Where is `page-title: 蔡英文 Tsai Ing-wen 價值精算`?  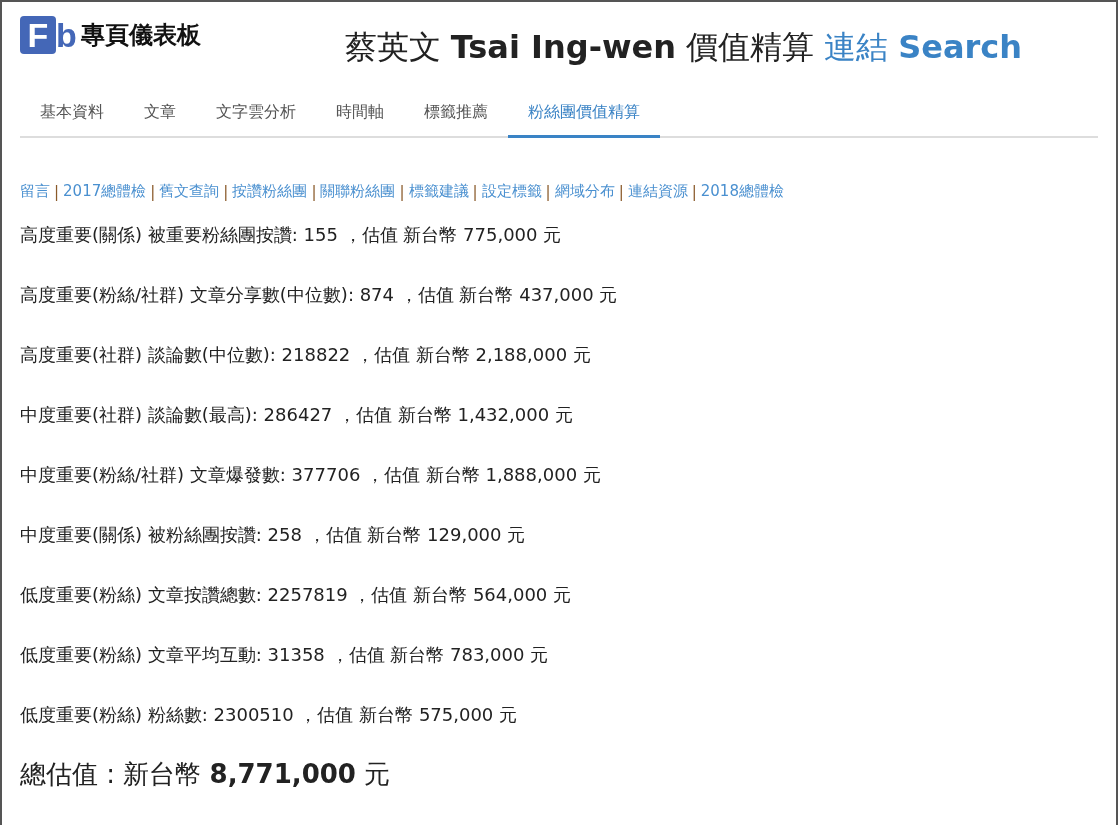
page-title: 蔡英文 Tsai Ing-wen 價值精算 is located at coordinates (579, 47).